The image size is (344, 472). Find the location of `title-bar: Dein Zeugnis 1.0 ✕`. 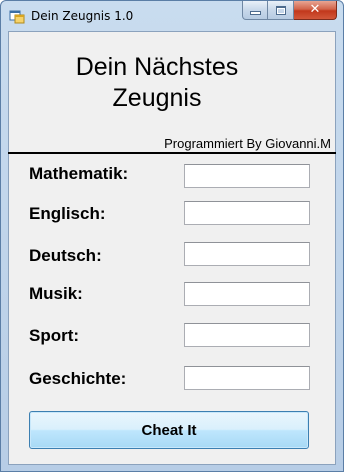

title-bar: Dein Zeugnis 1.0 ✕ is located at coordinates (172, 16).